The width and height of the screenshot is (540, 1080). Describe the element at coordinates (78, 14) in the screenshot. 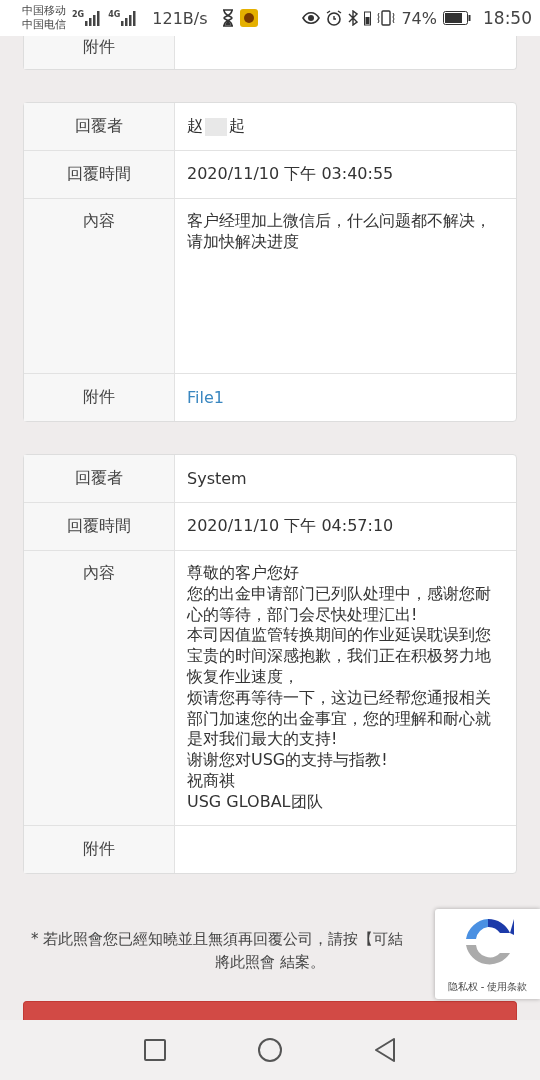

I see `network-type-label: 2G` at that location.